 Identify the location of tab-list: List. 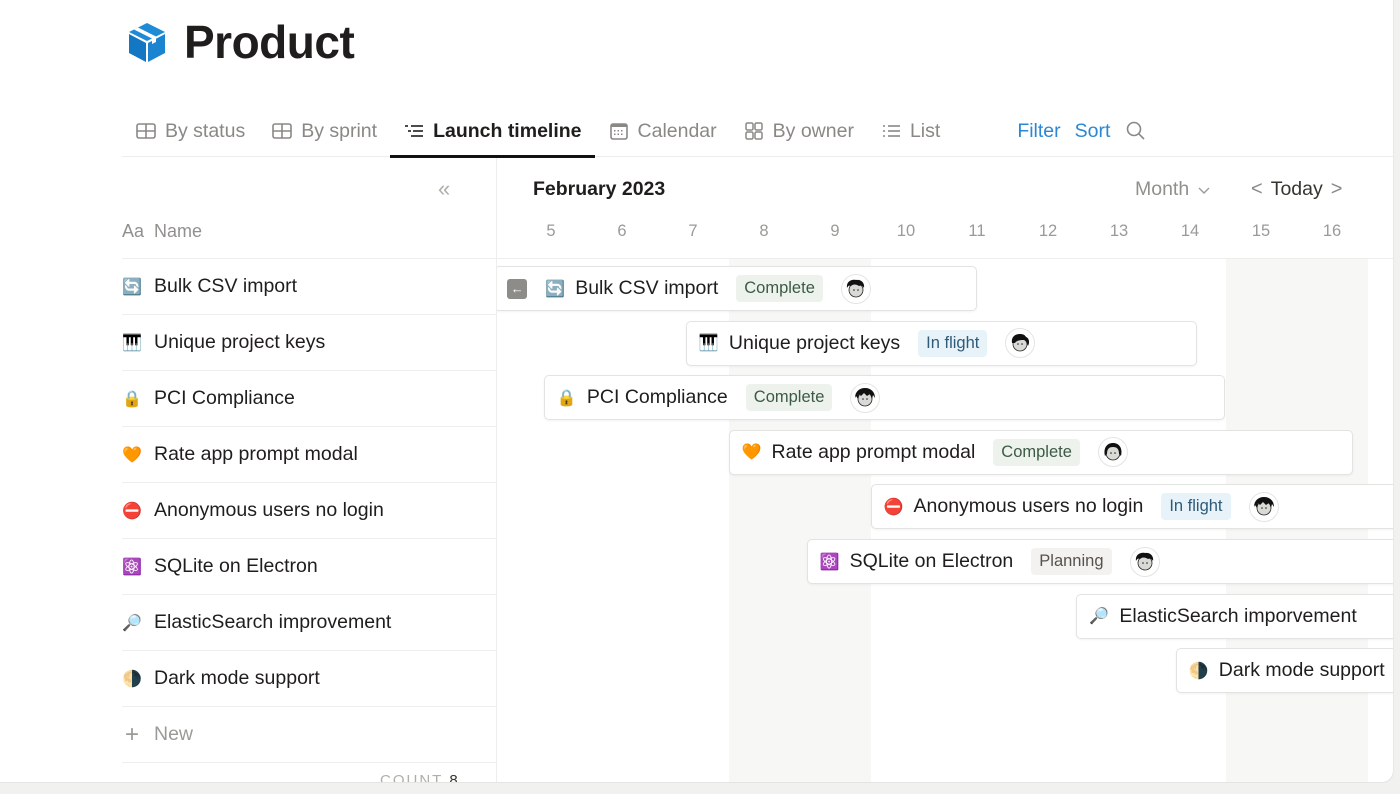
(910, 131).